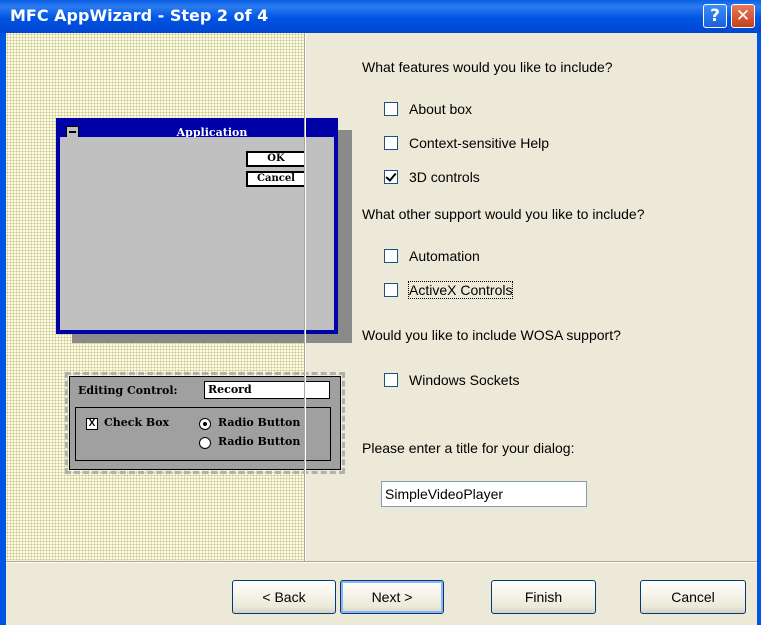  I want to click on preview-ok-button: OK, so click(276, 159).